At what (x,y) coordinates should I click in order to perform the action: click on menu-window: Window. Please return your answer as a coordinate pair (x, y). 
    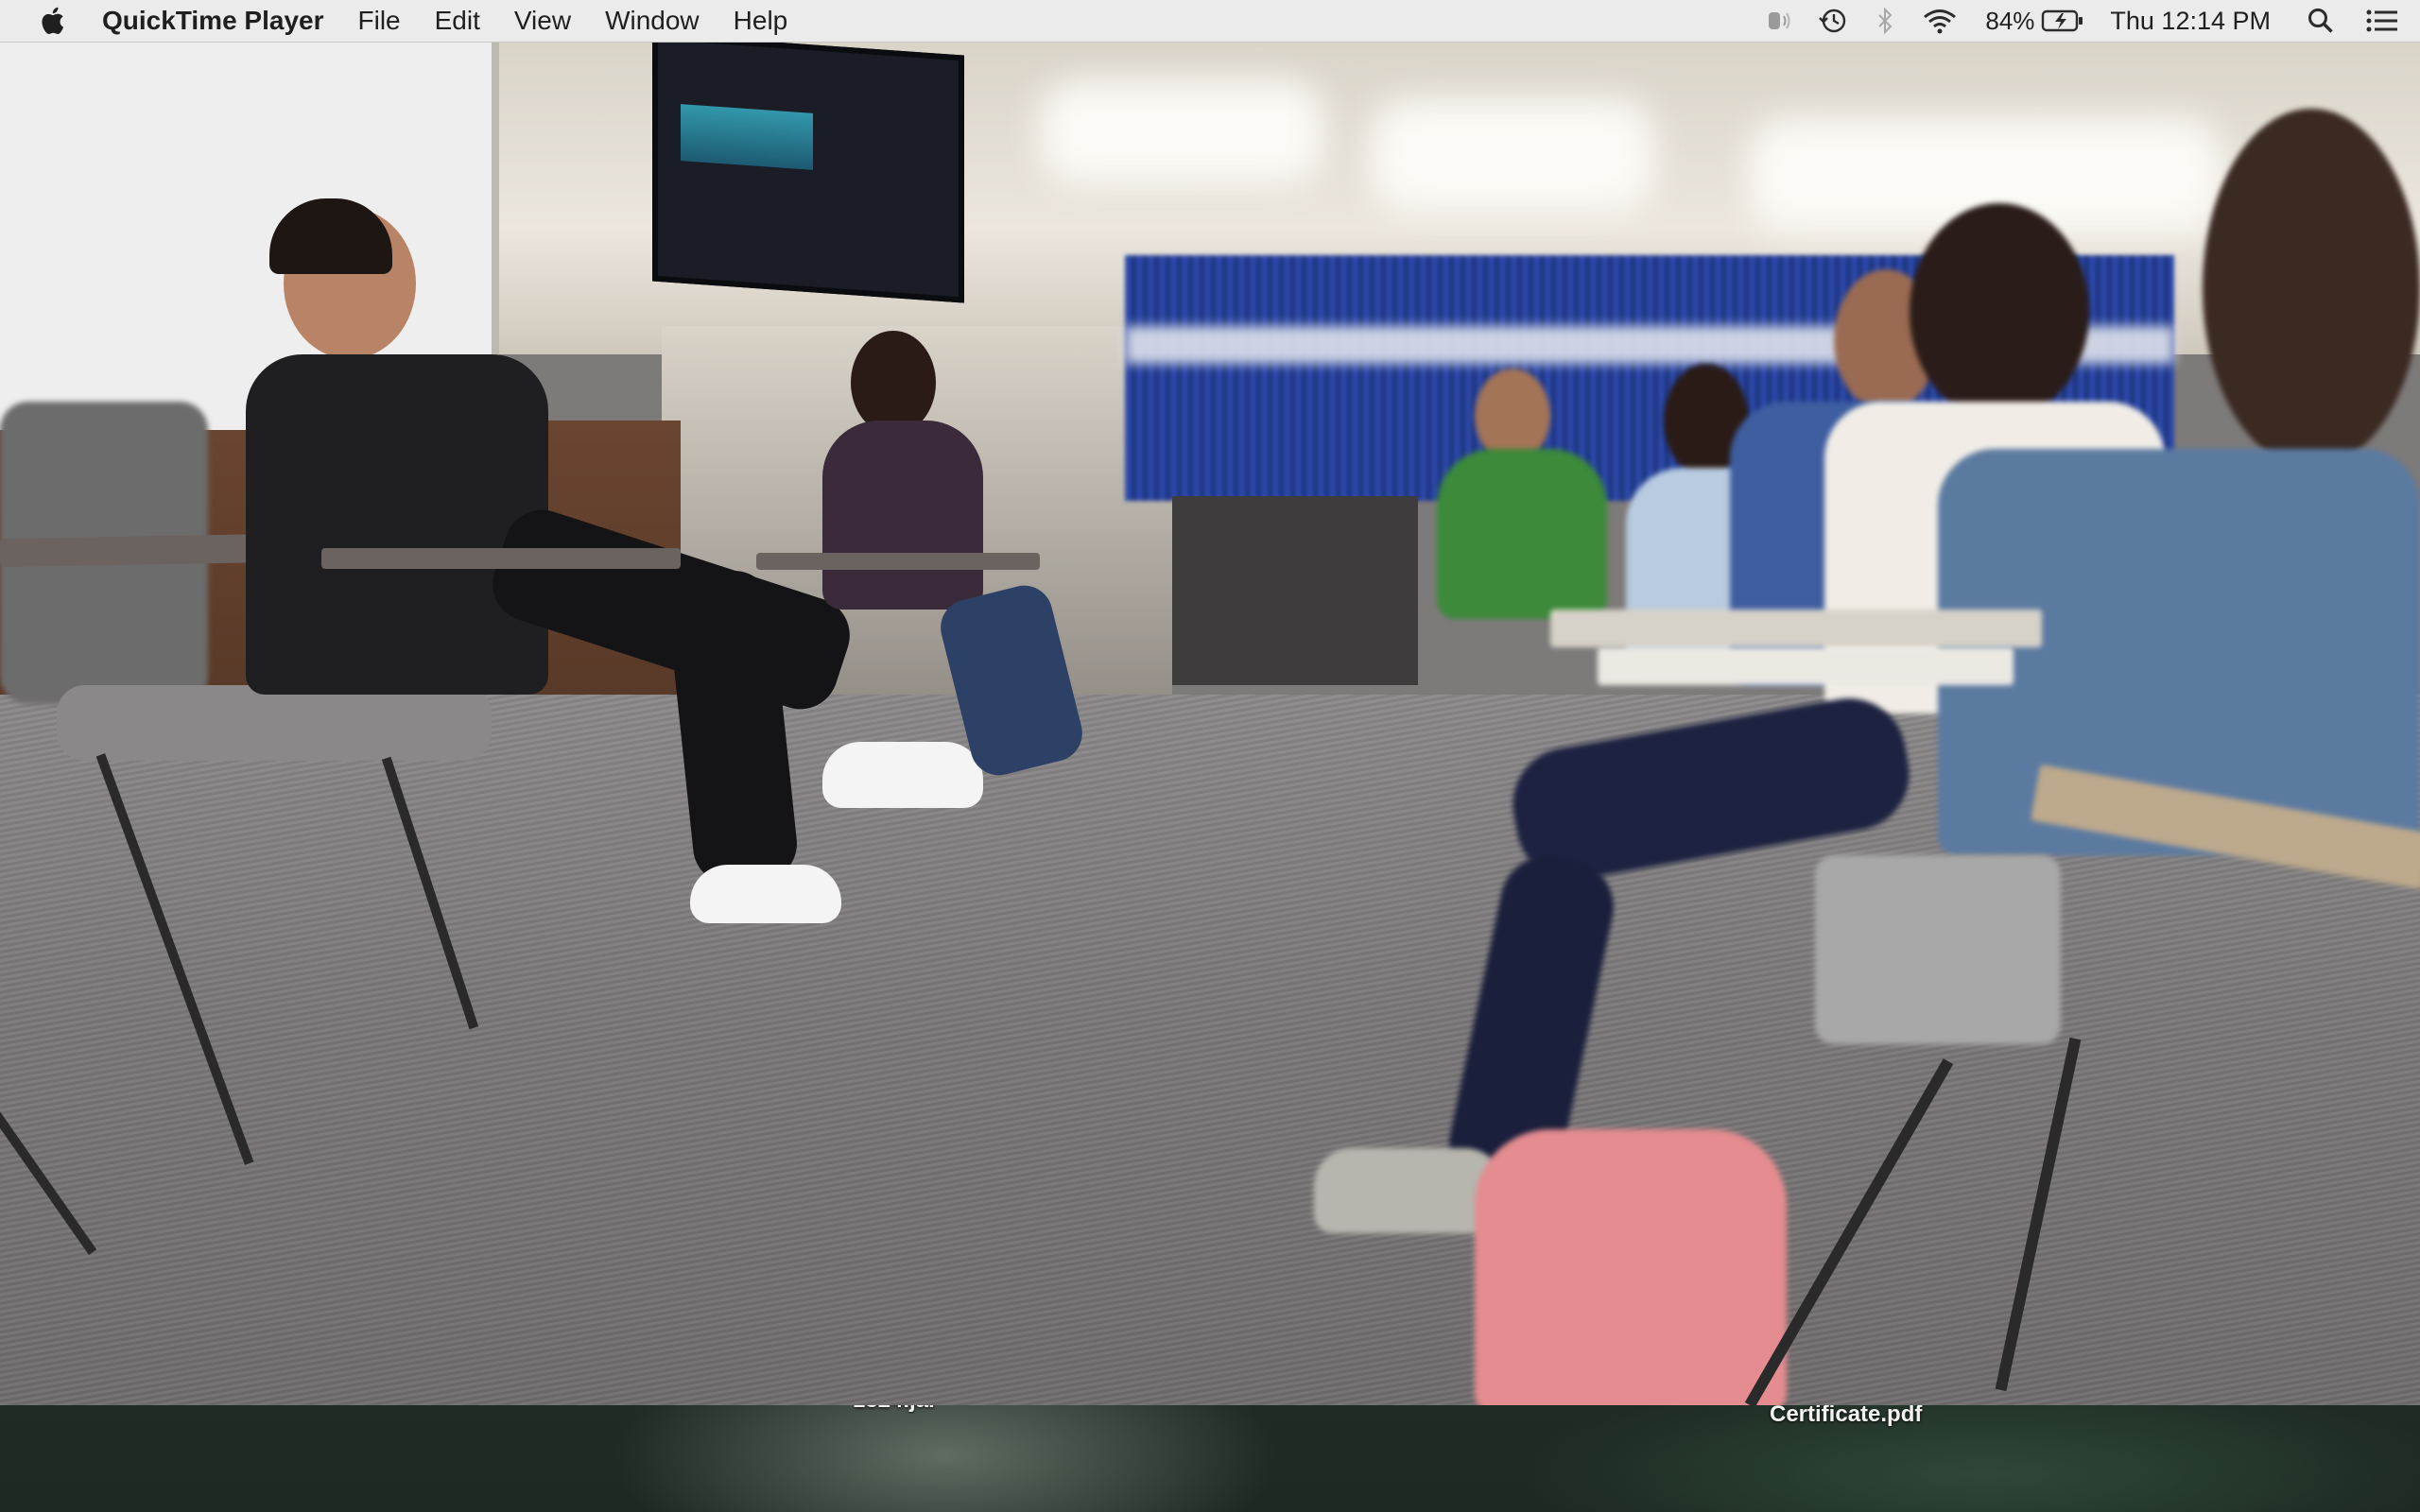
    Looking at the image, I should click on (653, 21).